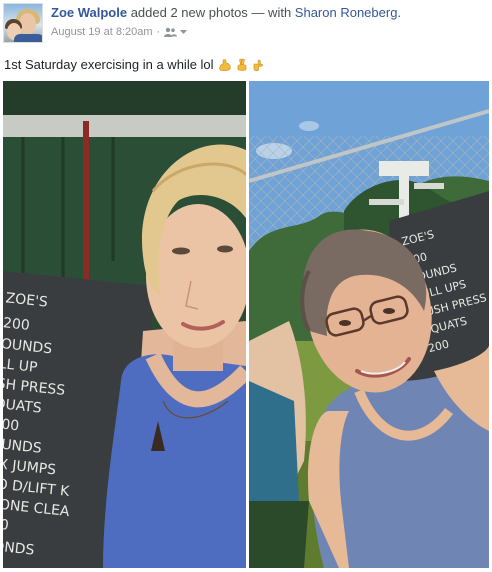 This screenshot has width=492, height=572. Describe the element at coordinates (225, 65) in the screenshot. I see `flexed-biceps-emoji` at that location.